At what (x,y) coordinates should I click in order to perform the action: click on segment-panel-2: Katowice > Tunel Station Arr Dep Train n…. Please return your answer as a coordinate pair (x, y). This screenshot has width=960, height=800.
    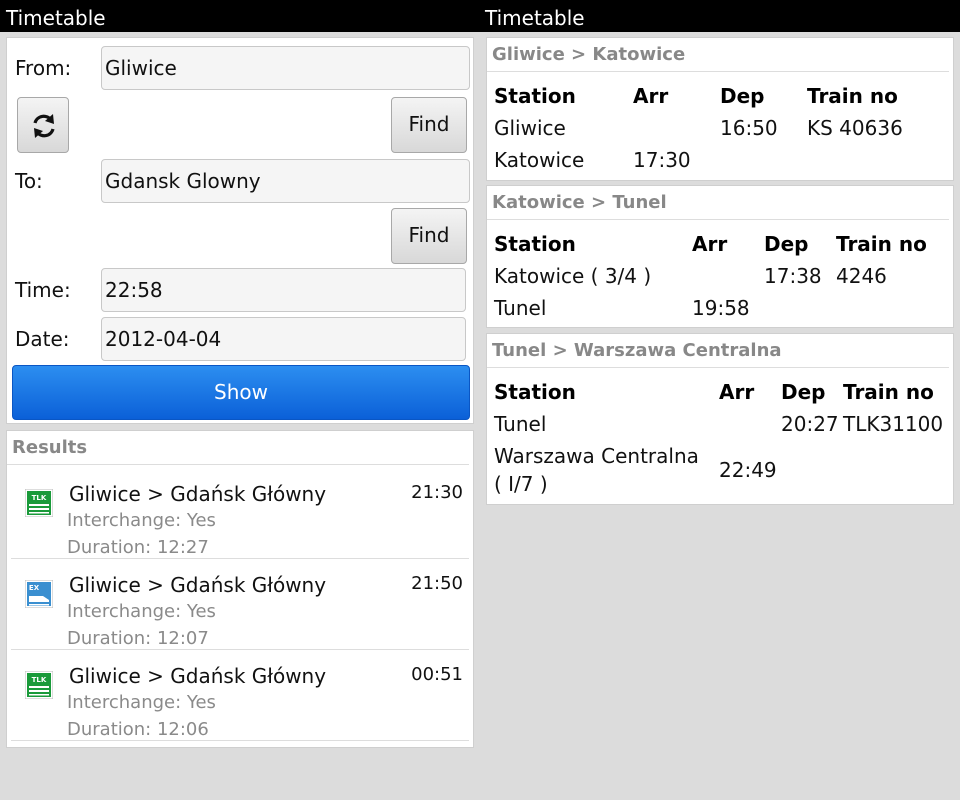
    Looking at the image, I should click on (720, 256).